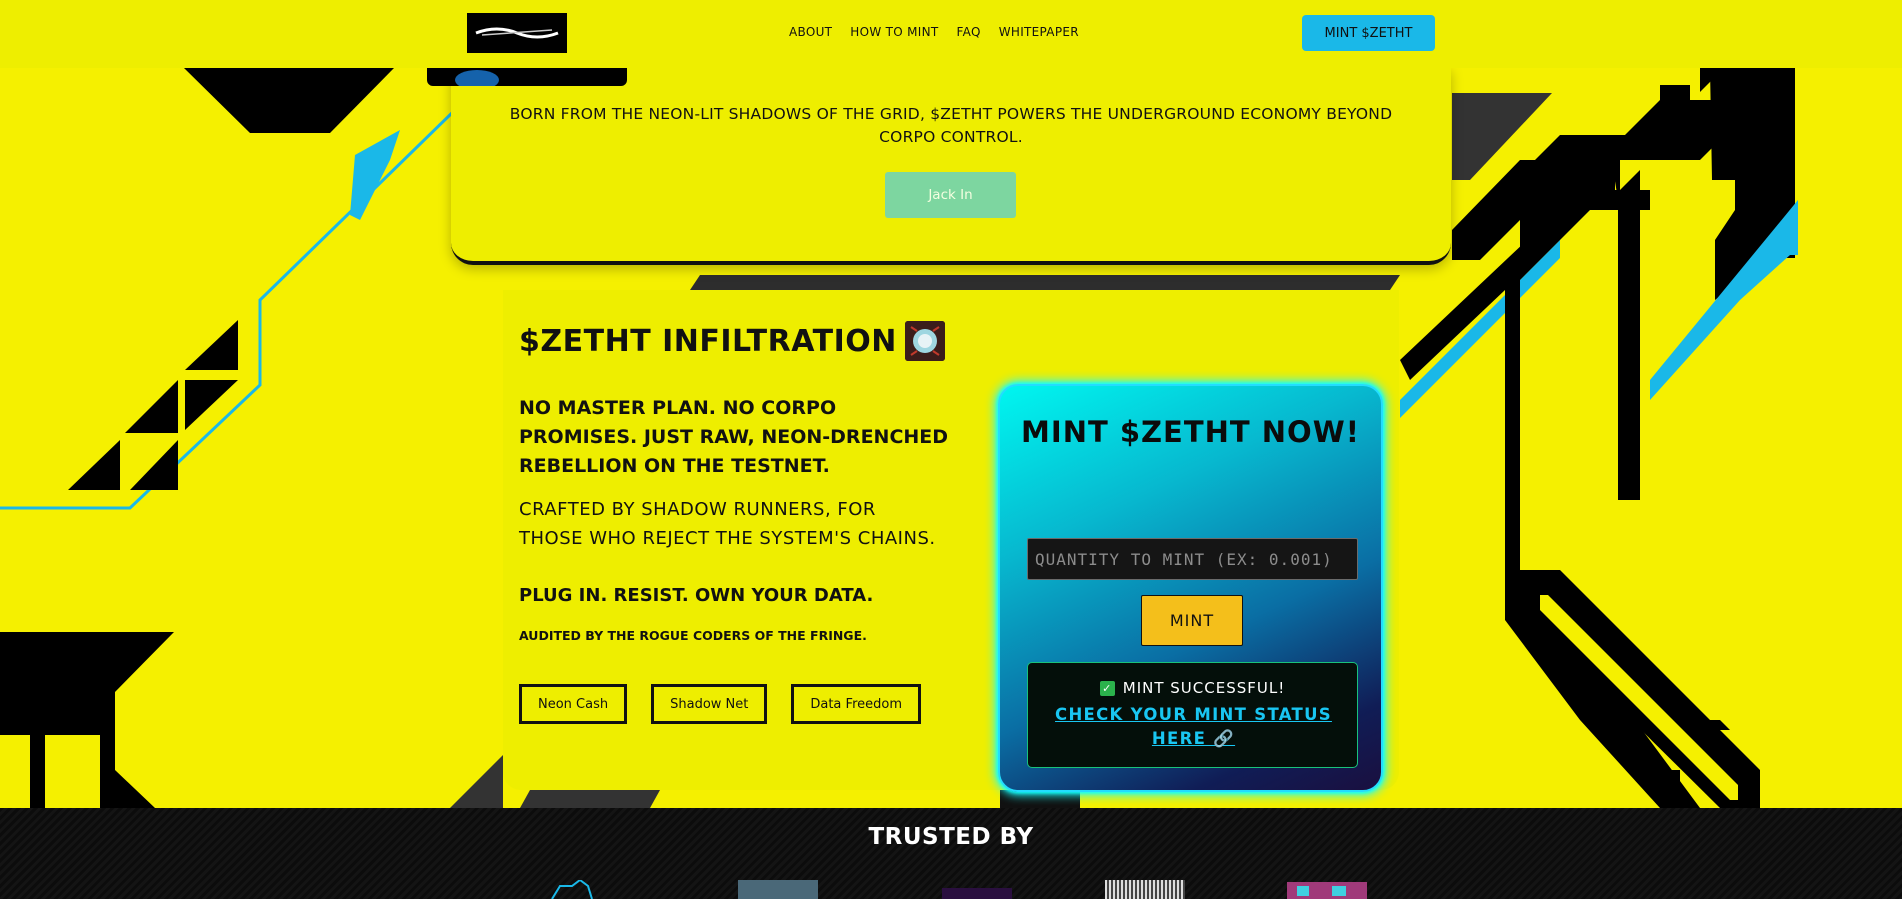 This screenshot has width=1902, height=899. I want to click on feature-tags: Neon Cash Shadow Net Data Freedom, so click(720, 704).